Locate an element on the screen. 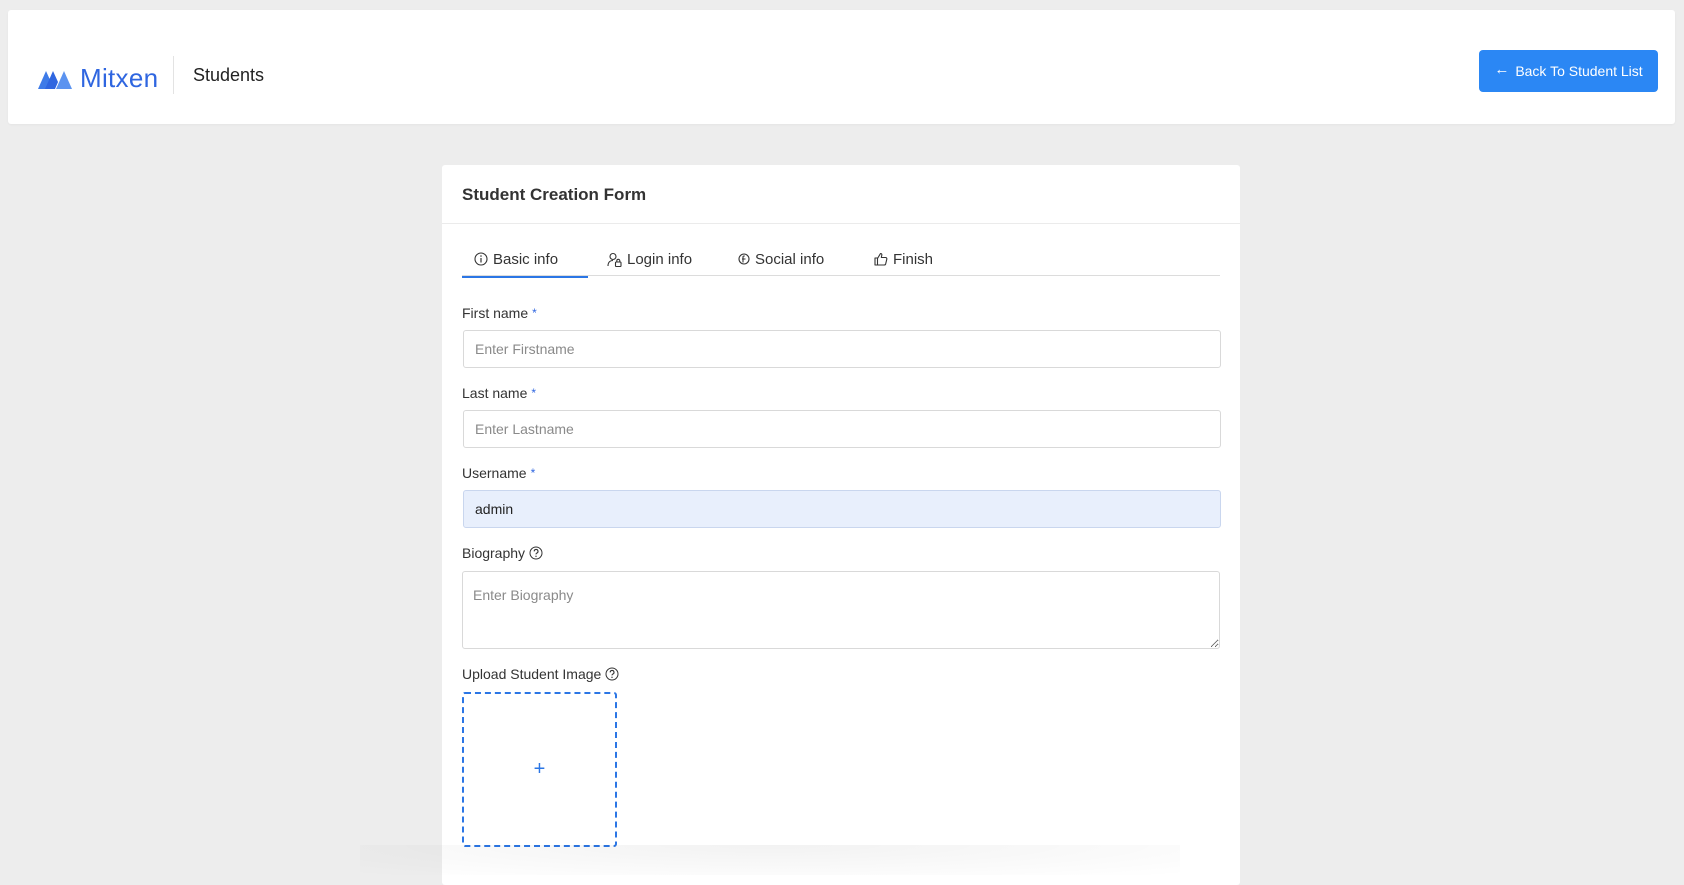 The width and height of the screenshot is (1684, 885). info-circle-icon is located at coordinates (481, 259).